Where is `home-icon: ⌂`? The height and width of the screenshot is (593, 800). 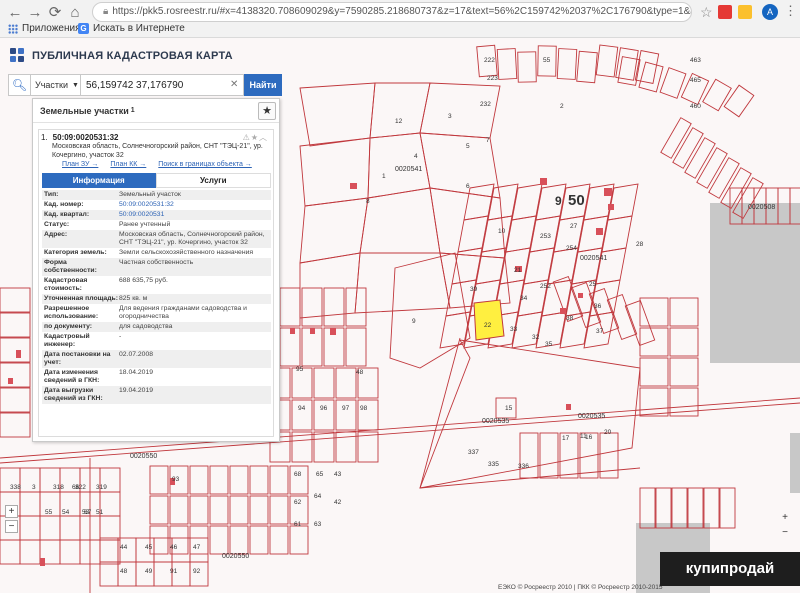
home-icon: ⌂ is located at coordinates (75, 13).